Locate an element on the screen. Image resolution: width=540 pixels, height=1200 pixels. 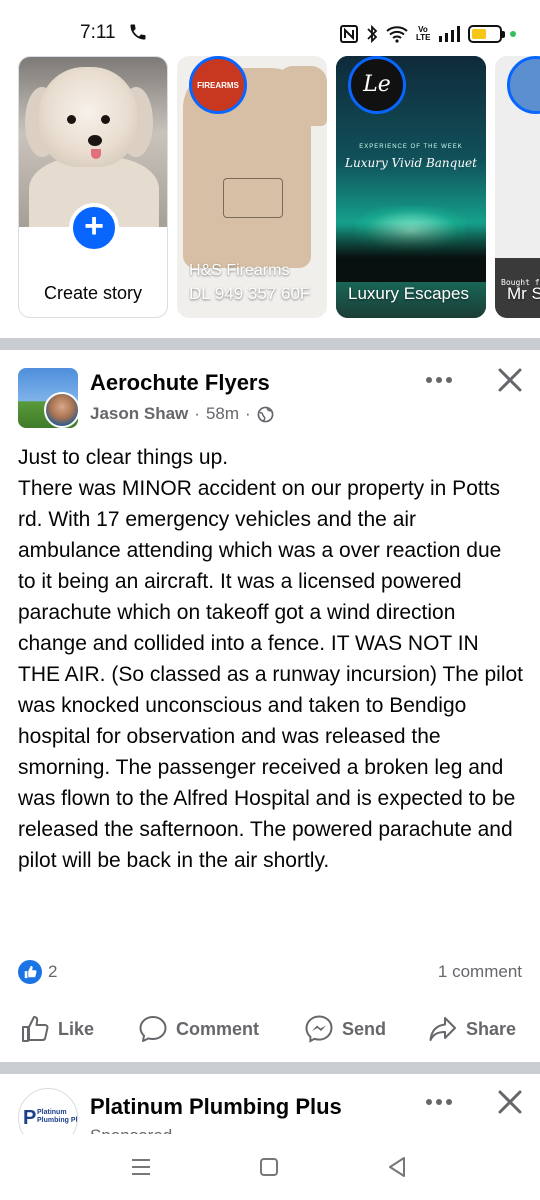
status-icons: Vo LTE is located at coordinates (428, 34).